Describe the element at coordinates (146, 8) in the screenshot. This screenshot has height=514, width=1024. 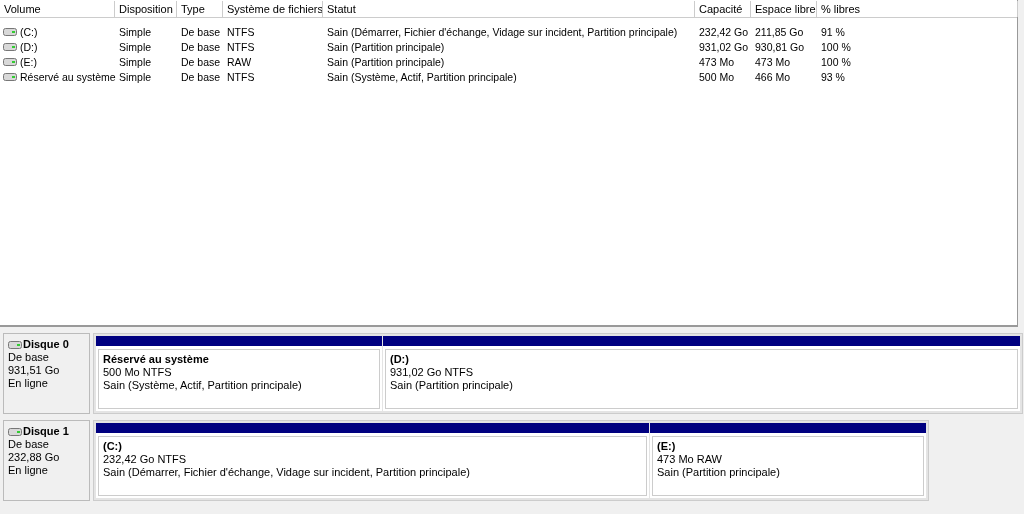
I see `column-header: Disposition` at that location.